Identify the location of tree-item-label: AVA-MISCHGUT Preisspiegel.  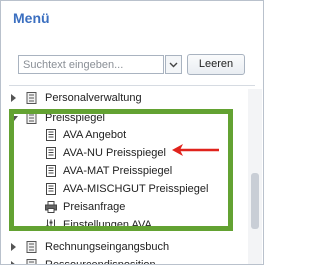
(136, 189).